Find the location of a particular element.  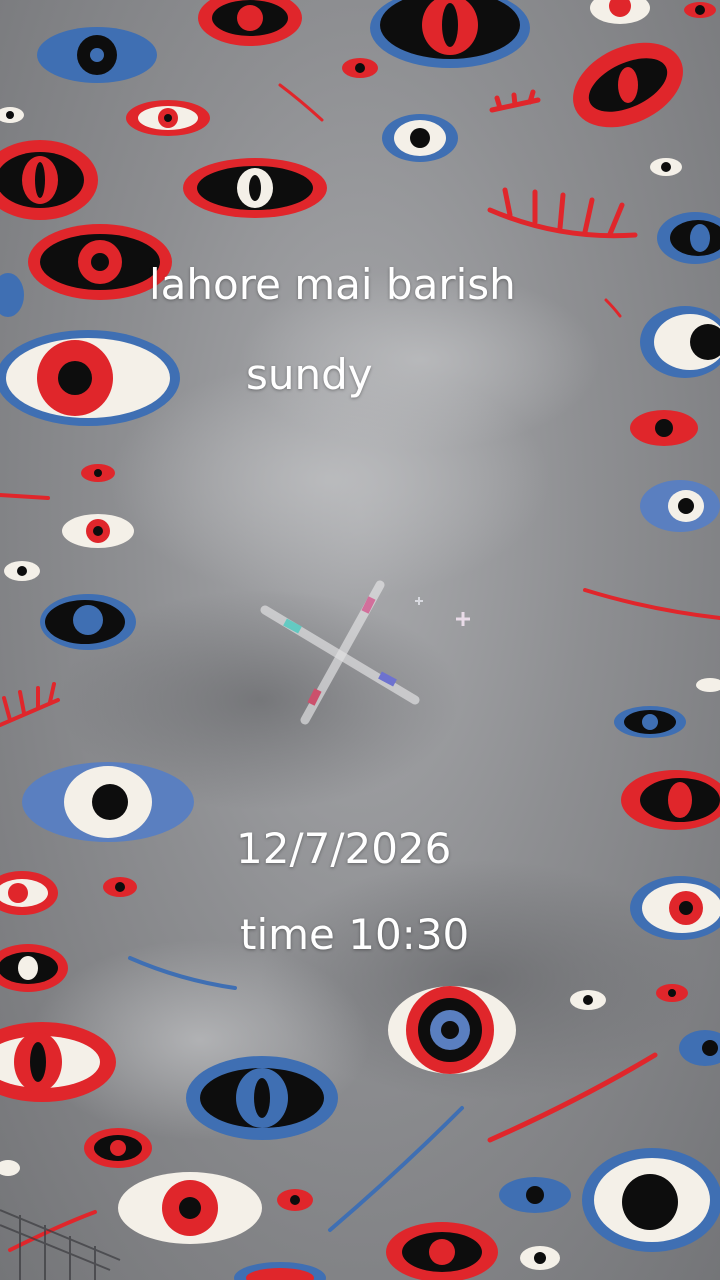

caption-line-2: sundy is located at coordinates (309, 374).